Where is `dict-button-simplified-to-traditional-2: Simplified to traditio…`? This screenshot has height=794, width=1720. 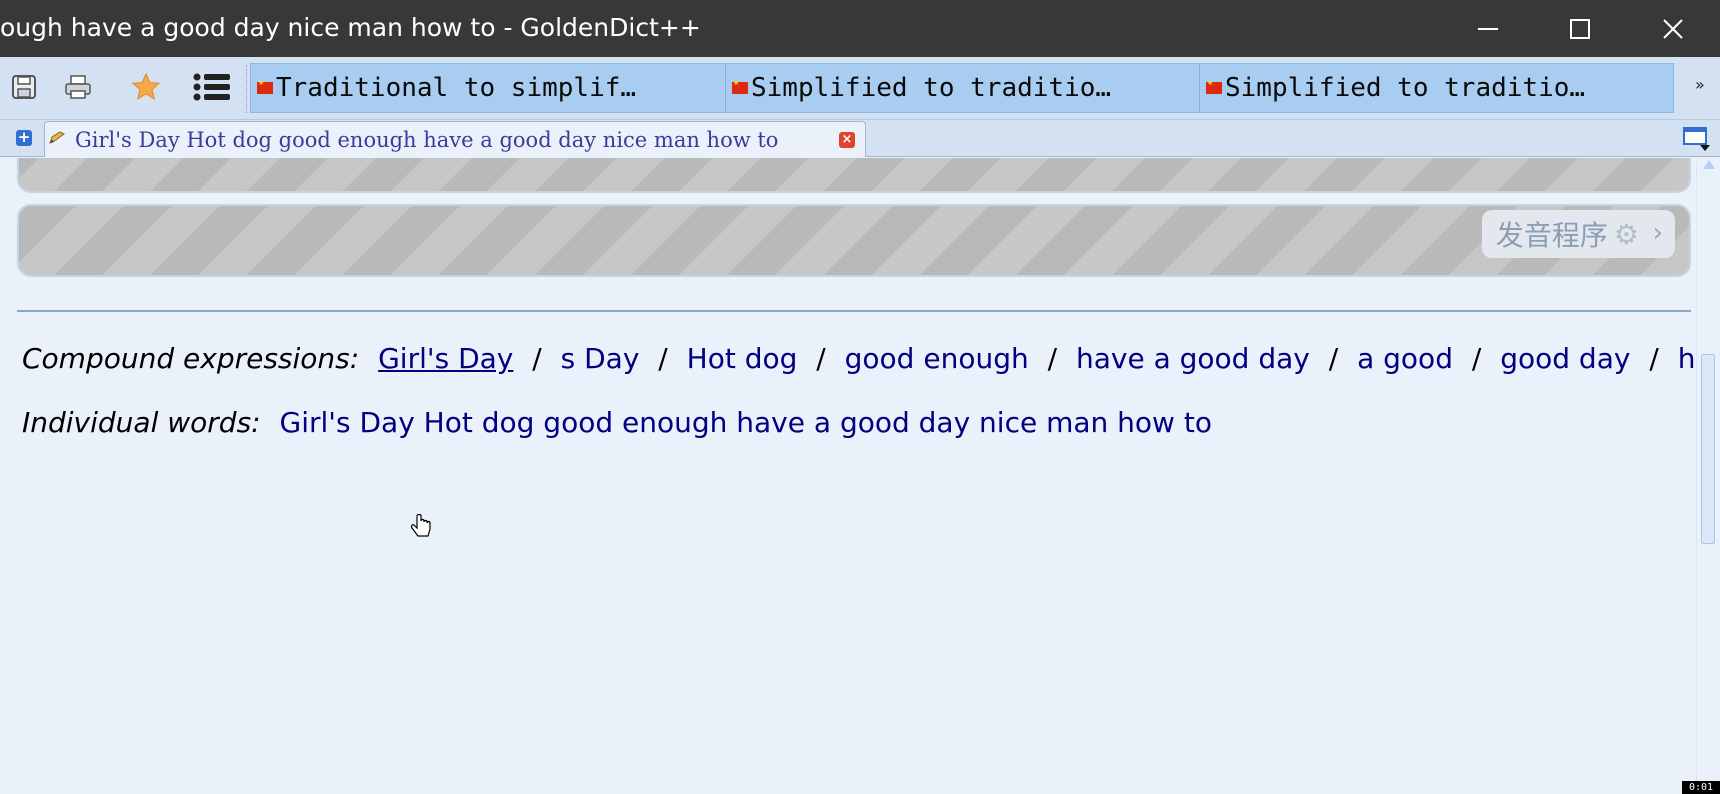 dict-button-simplified-to-traditional-2: Simplified to traditio… is located at coordinates (1437, 88).